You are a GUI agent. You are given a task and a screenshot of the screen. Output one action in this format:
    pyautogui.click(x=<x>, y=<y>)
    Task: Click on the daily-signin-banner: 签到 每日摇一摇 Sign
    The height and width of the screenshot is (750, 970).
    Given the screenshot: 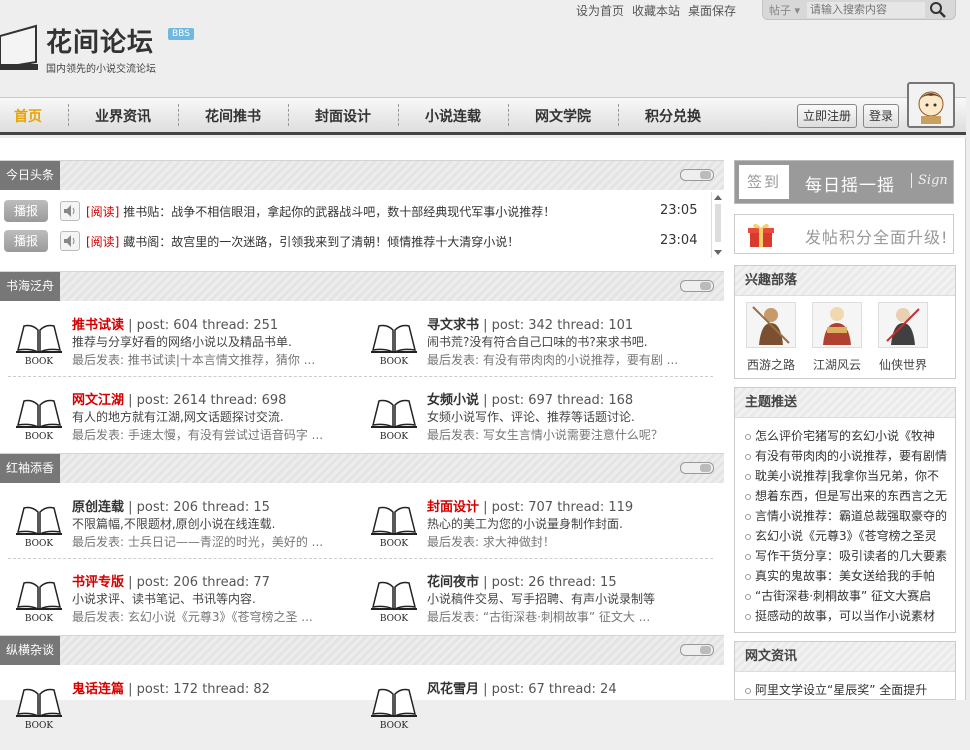 What is the action you would take?
    pyautogui.click(x=844, y=182)
    